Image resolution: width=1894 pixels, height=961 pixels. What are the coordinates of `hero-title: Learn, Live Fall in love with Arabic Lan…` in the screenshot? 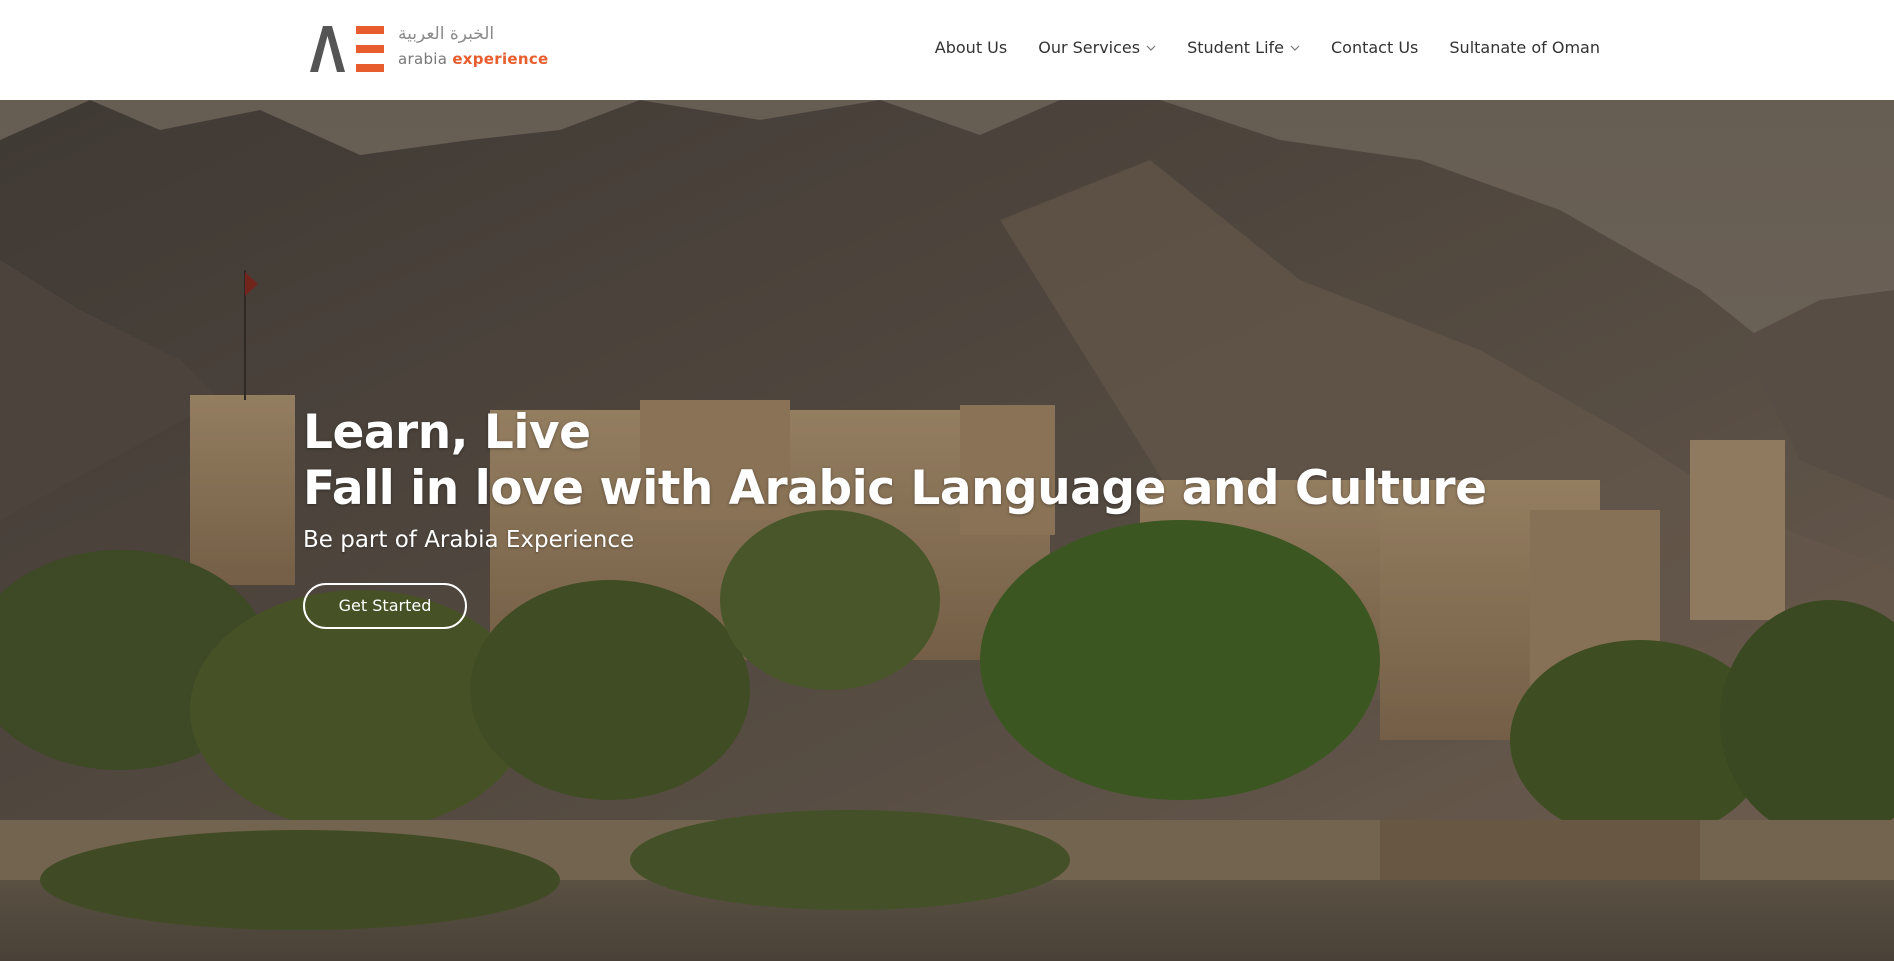 It's located at (895, 461).